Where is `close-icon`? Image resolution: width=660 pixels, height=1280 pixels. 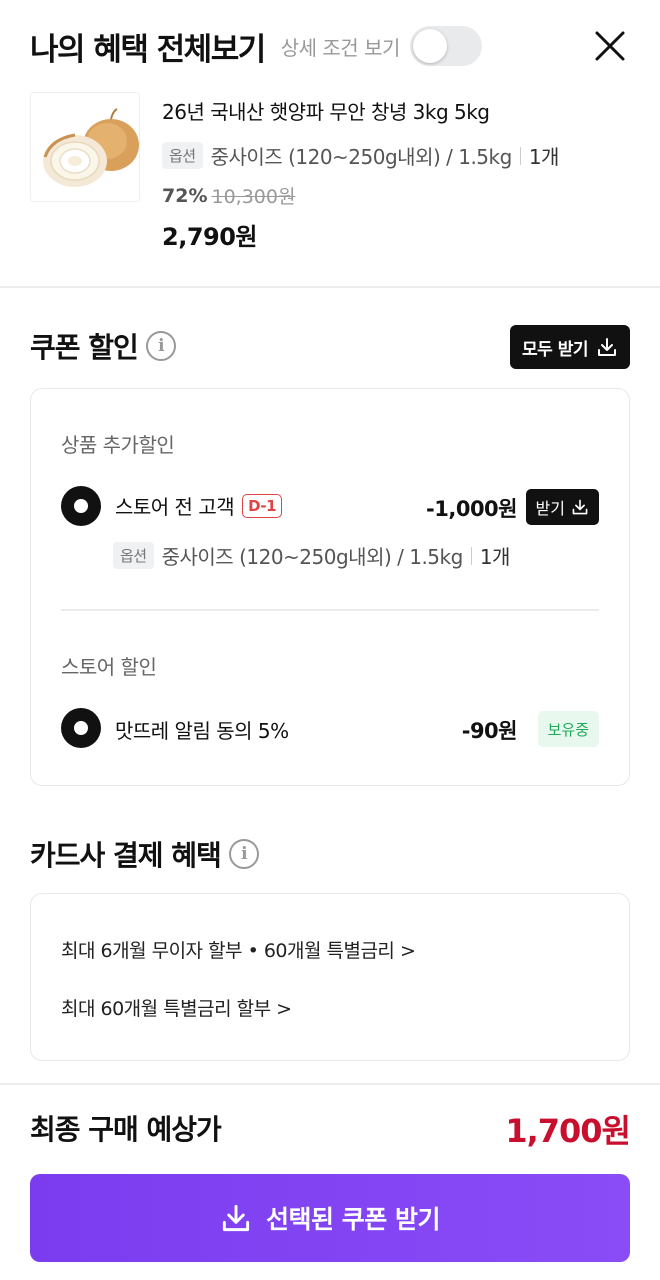 close-icon is located at coordinates (610, 46).